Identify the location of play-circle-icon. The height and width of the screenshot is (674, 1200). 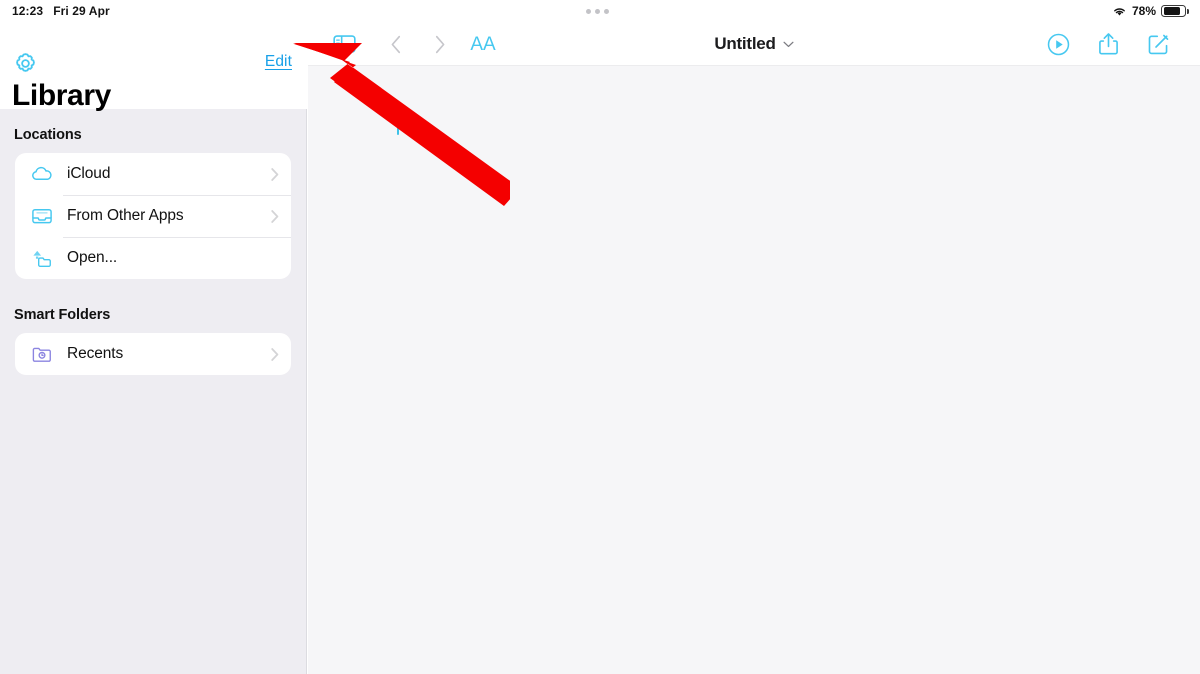
(1058, 44).